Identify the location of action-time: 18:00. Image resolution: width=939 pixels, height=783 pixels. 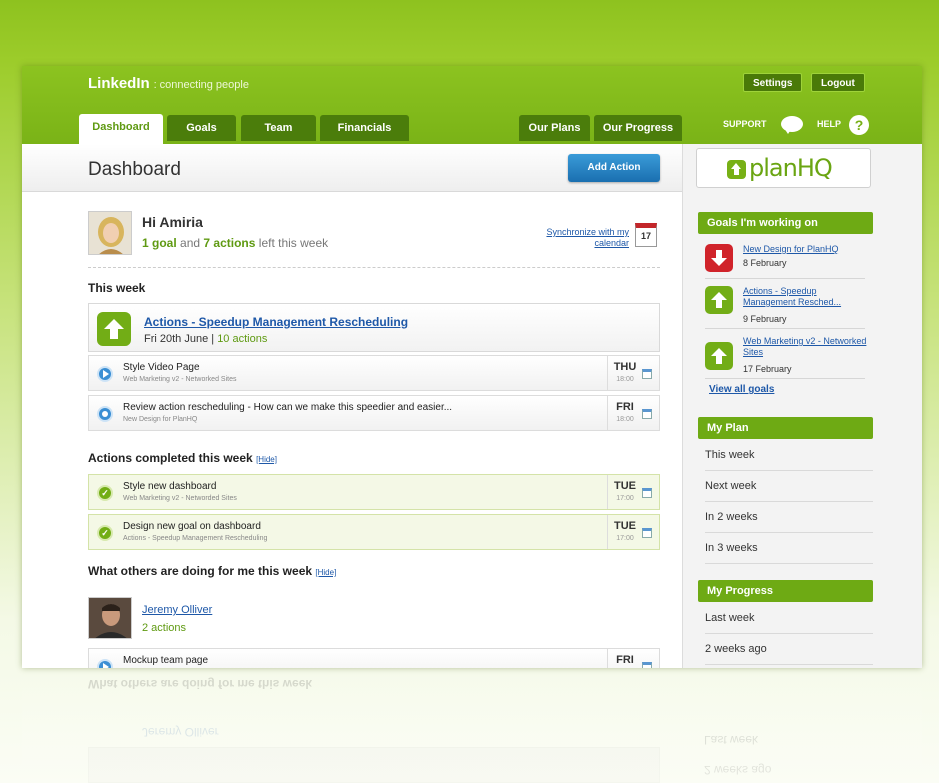
(625, 419).